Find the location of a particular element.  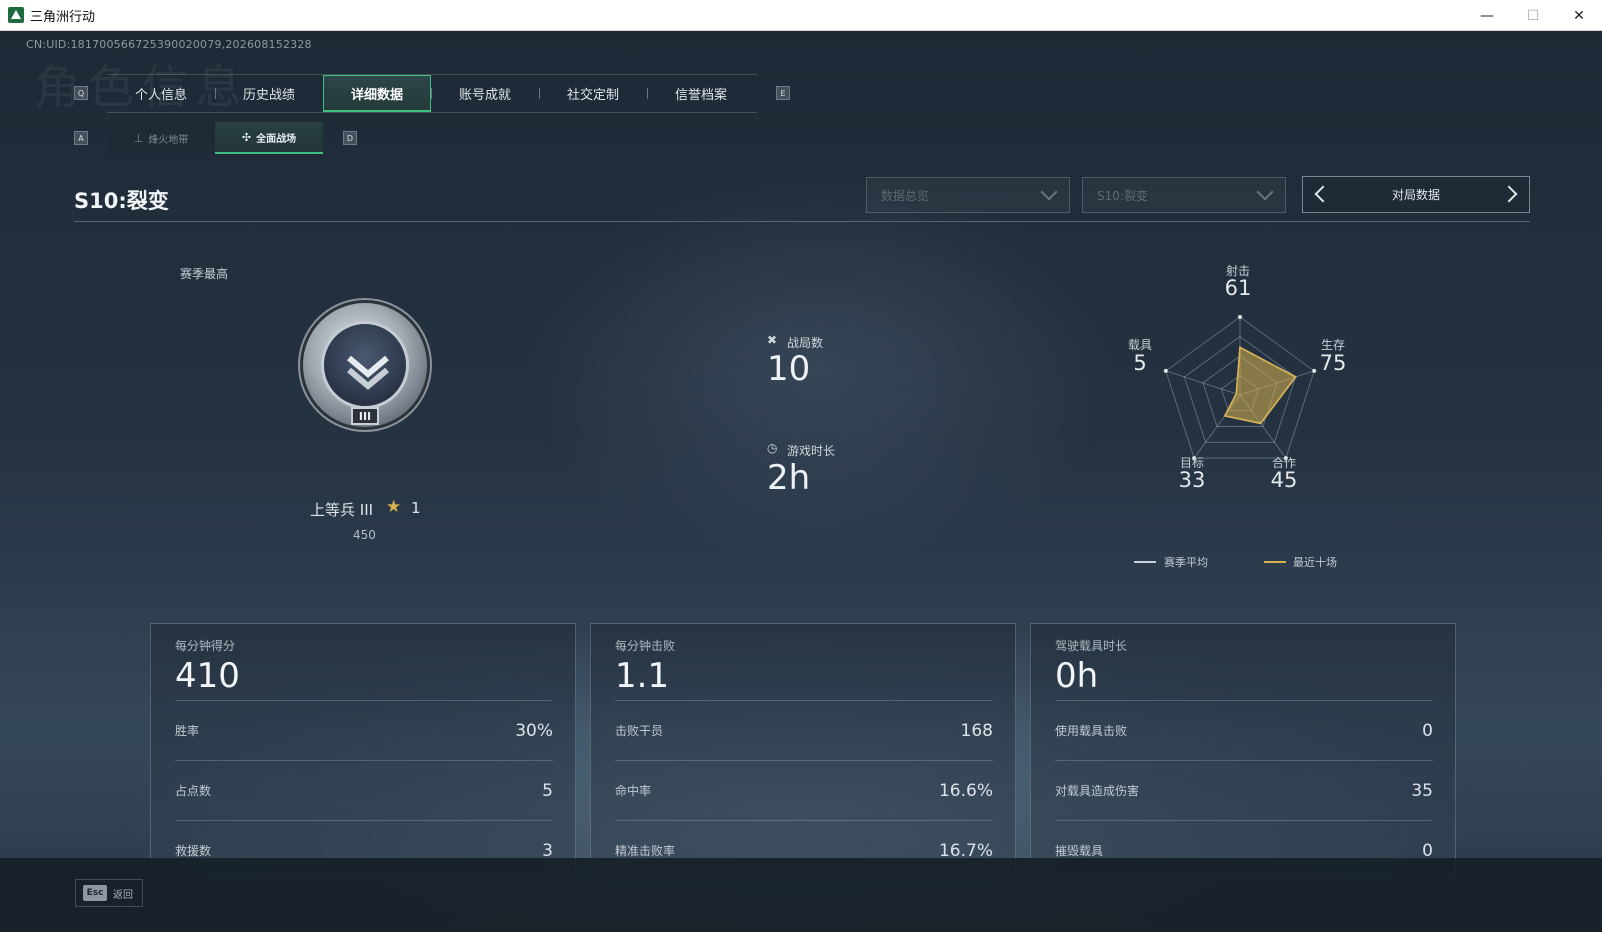

kill-panel: 每分钟击败 1.1 击败干员 168 命中率 16.6% 精准击败率 16.7% is located at coordinates (803, 751).